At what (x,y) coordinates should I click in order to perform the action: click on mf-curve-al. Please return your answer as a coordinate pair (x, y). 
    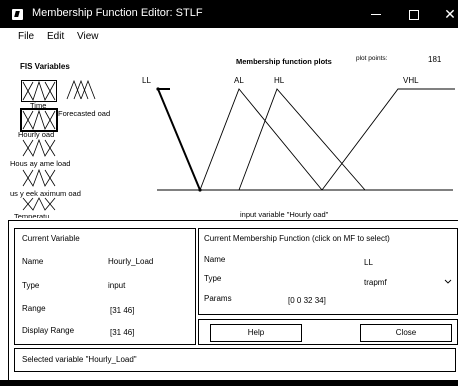
    Looking at the image, I should click on (261, 139).